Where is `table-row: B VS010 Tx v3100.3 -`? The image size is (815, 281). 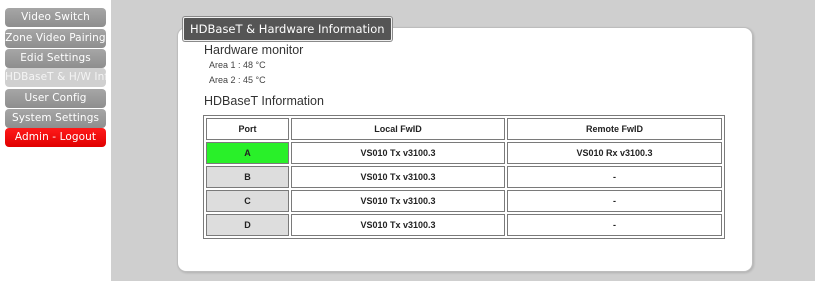
table-row: B VS010 Tx v3100.3 - is located at coordinates (464, 177).